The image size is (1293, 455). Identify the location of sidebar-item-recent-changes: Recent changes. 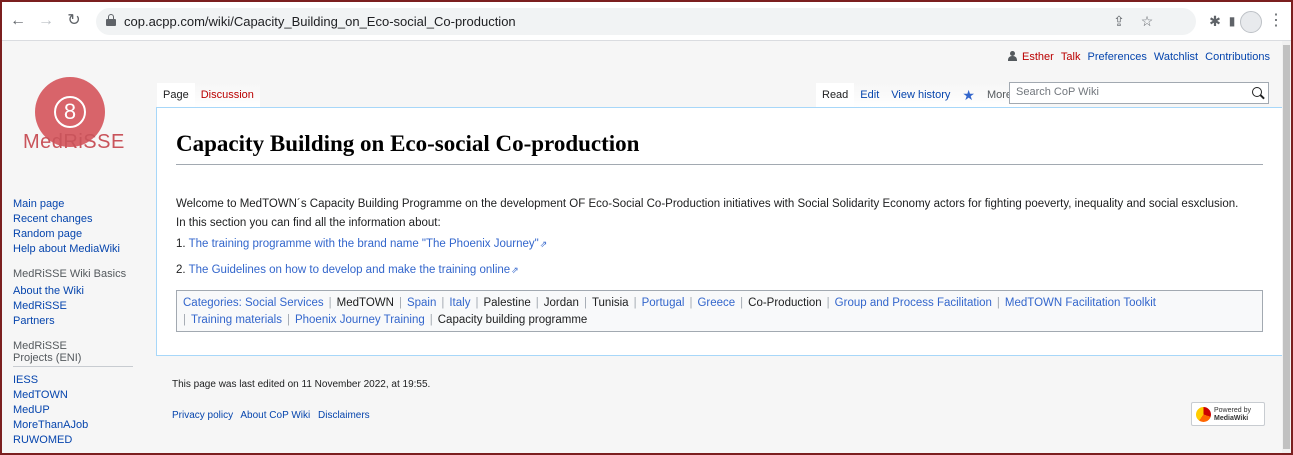
(80, 219).